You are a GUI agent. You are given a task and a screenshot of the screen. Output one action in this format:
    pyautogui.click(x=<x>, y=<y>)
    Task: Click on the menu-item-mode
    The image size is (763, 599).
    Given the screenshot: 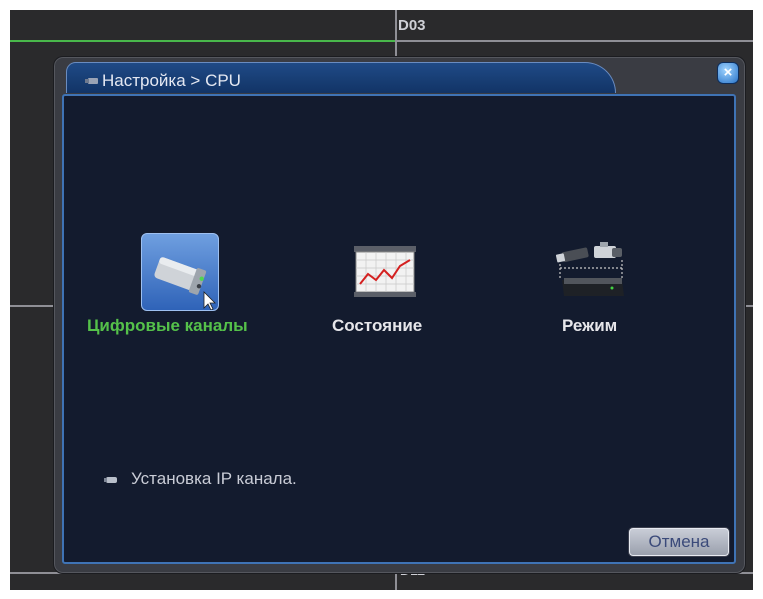 What is the action you would take?
    pyautogui.click(x=590, y=272)
    